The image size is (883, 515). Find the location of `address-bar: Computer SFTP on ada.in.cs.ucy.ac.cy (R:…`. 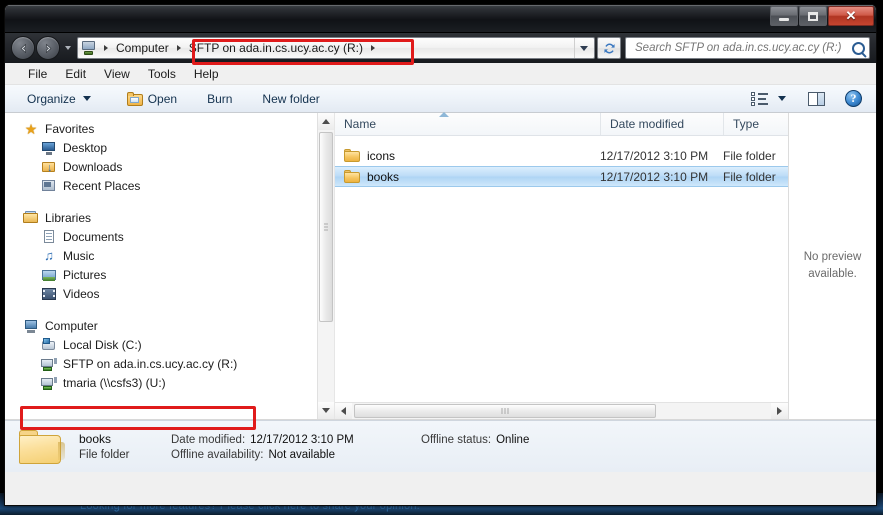

address-bar: Computer SFTP on ada.in.cs.ucy.ac.cy (R:… is located at coordinates (336, 48).